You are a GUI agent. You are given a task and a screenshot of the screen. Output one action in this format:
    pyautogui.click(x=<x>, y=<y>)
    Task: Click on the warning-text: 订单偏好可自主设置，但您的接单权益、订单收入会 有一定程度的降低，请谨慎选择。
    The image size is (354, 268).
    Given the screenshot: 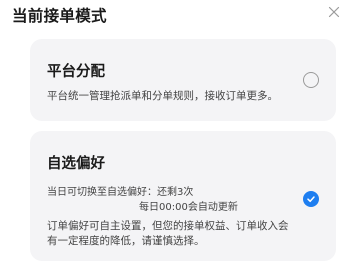 What is the action you would take?
    pyautogui.click(x=189, y=234)
    